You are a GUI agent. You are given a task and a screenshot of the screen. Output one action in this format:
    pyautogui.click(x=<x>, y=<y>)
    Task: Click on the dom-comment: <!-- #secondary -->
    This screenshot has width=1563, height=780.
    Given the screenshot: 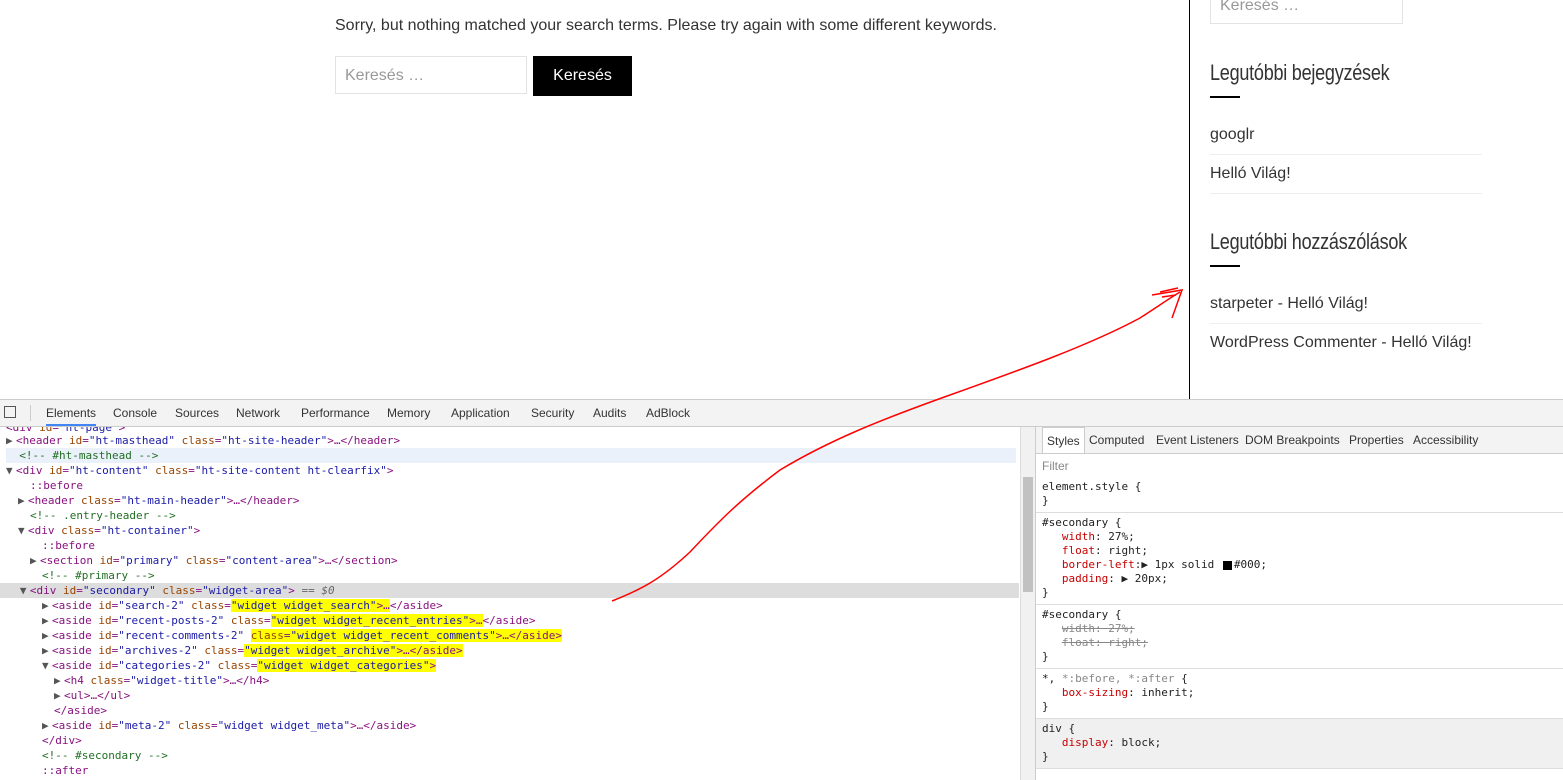 What is the action you would take?
    pyautogui.click(x=530, y=755)
    